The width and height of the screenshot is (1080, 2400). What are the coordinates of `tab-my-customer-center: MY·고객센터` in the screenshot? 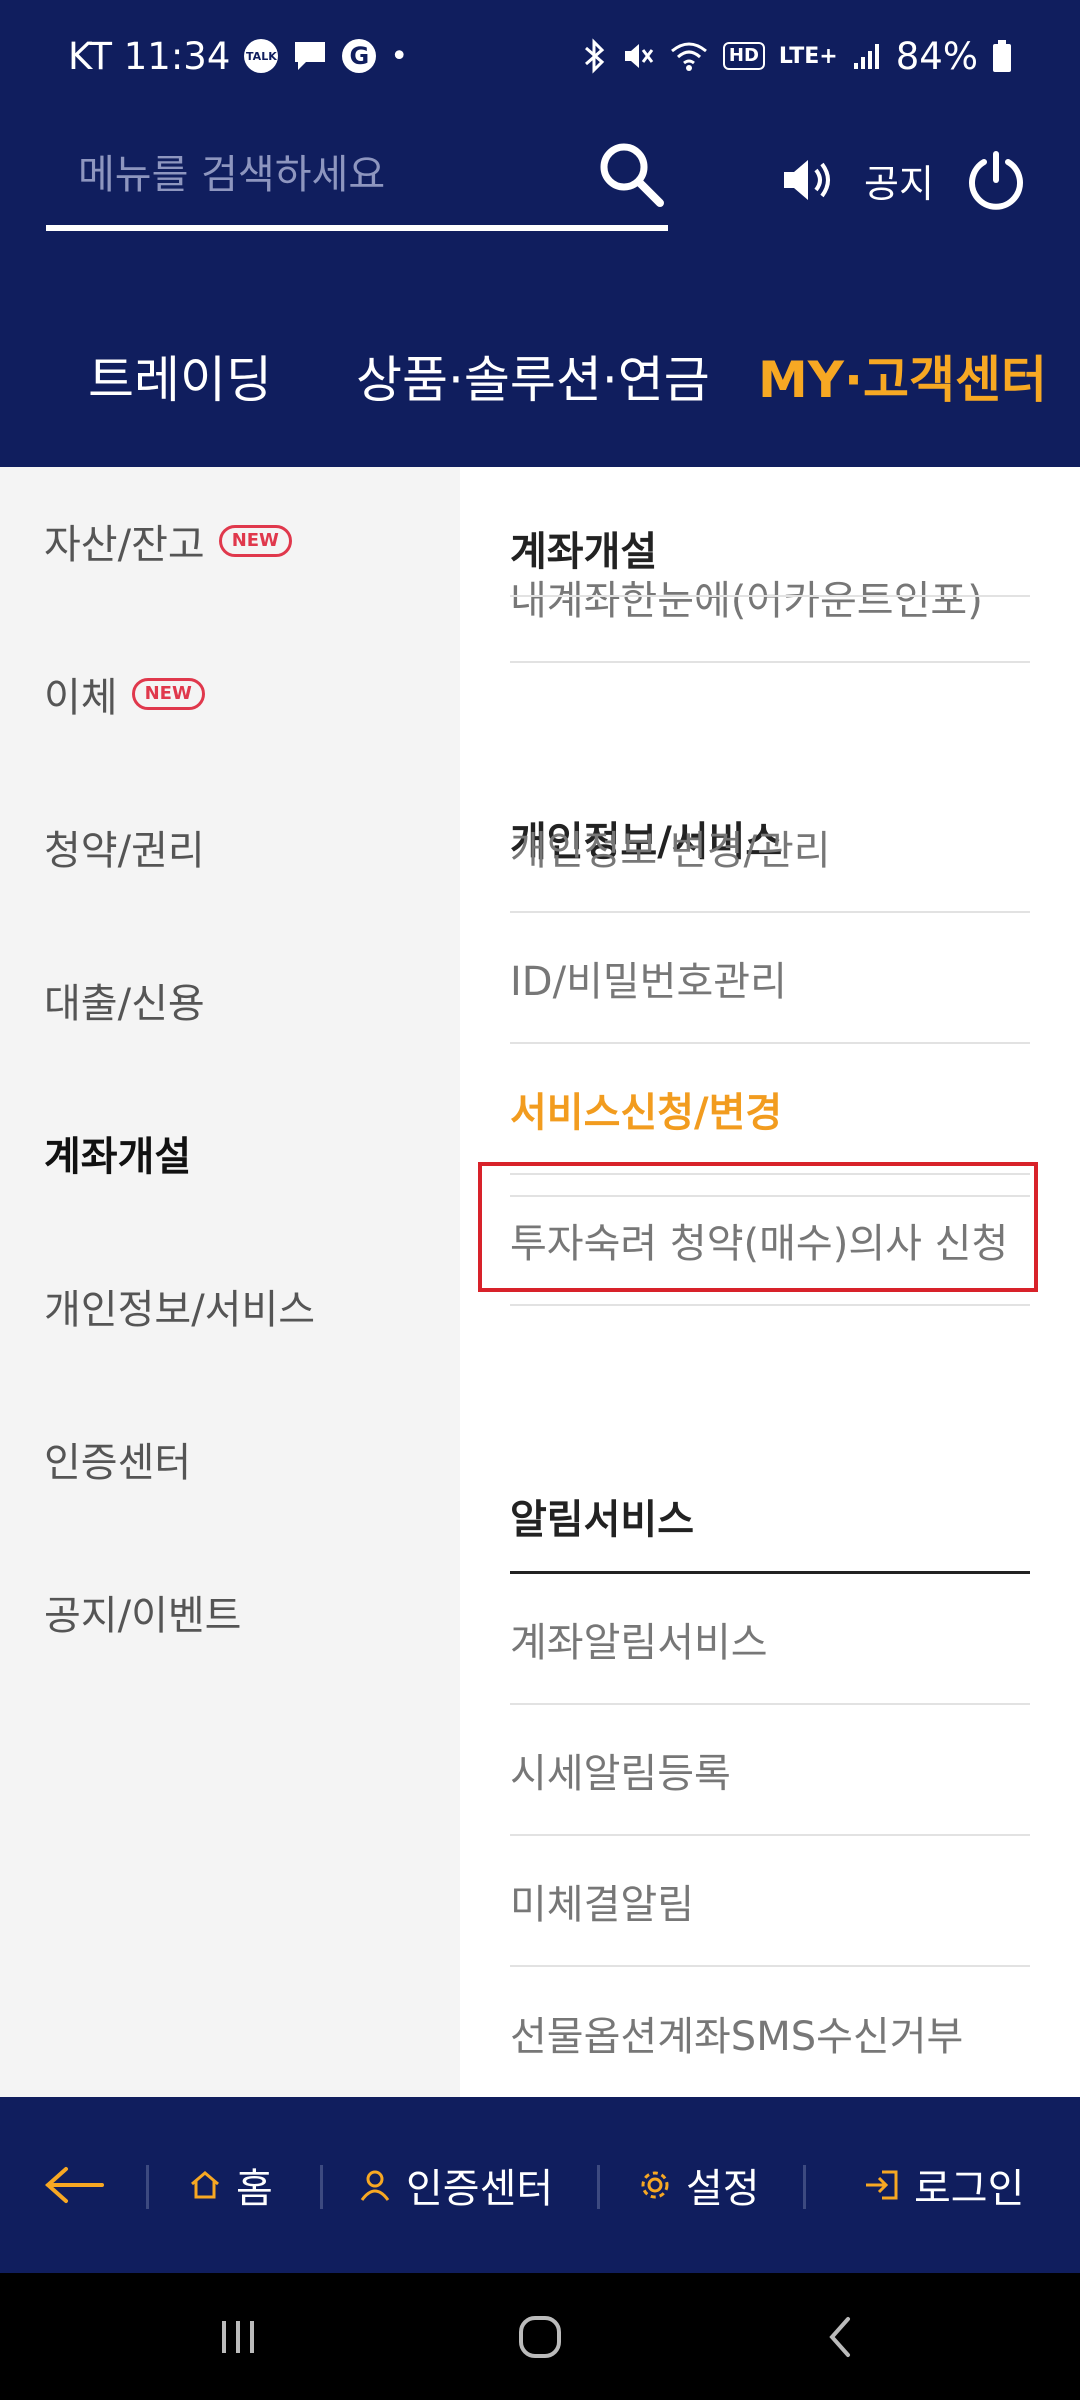 It's located at (902, 376).